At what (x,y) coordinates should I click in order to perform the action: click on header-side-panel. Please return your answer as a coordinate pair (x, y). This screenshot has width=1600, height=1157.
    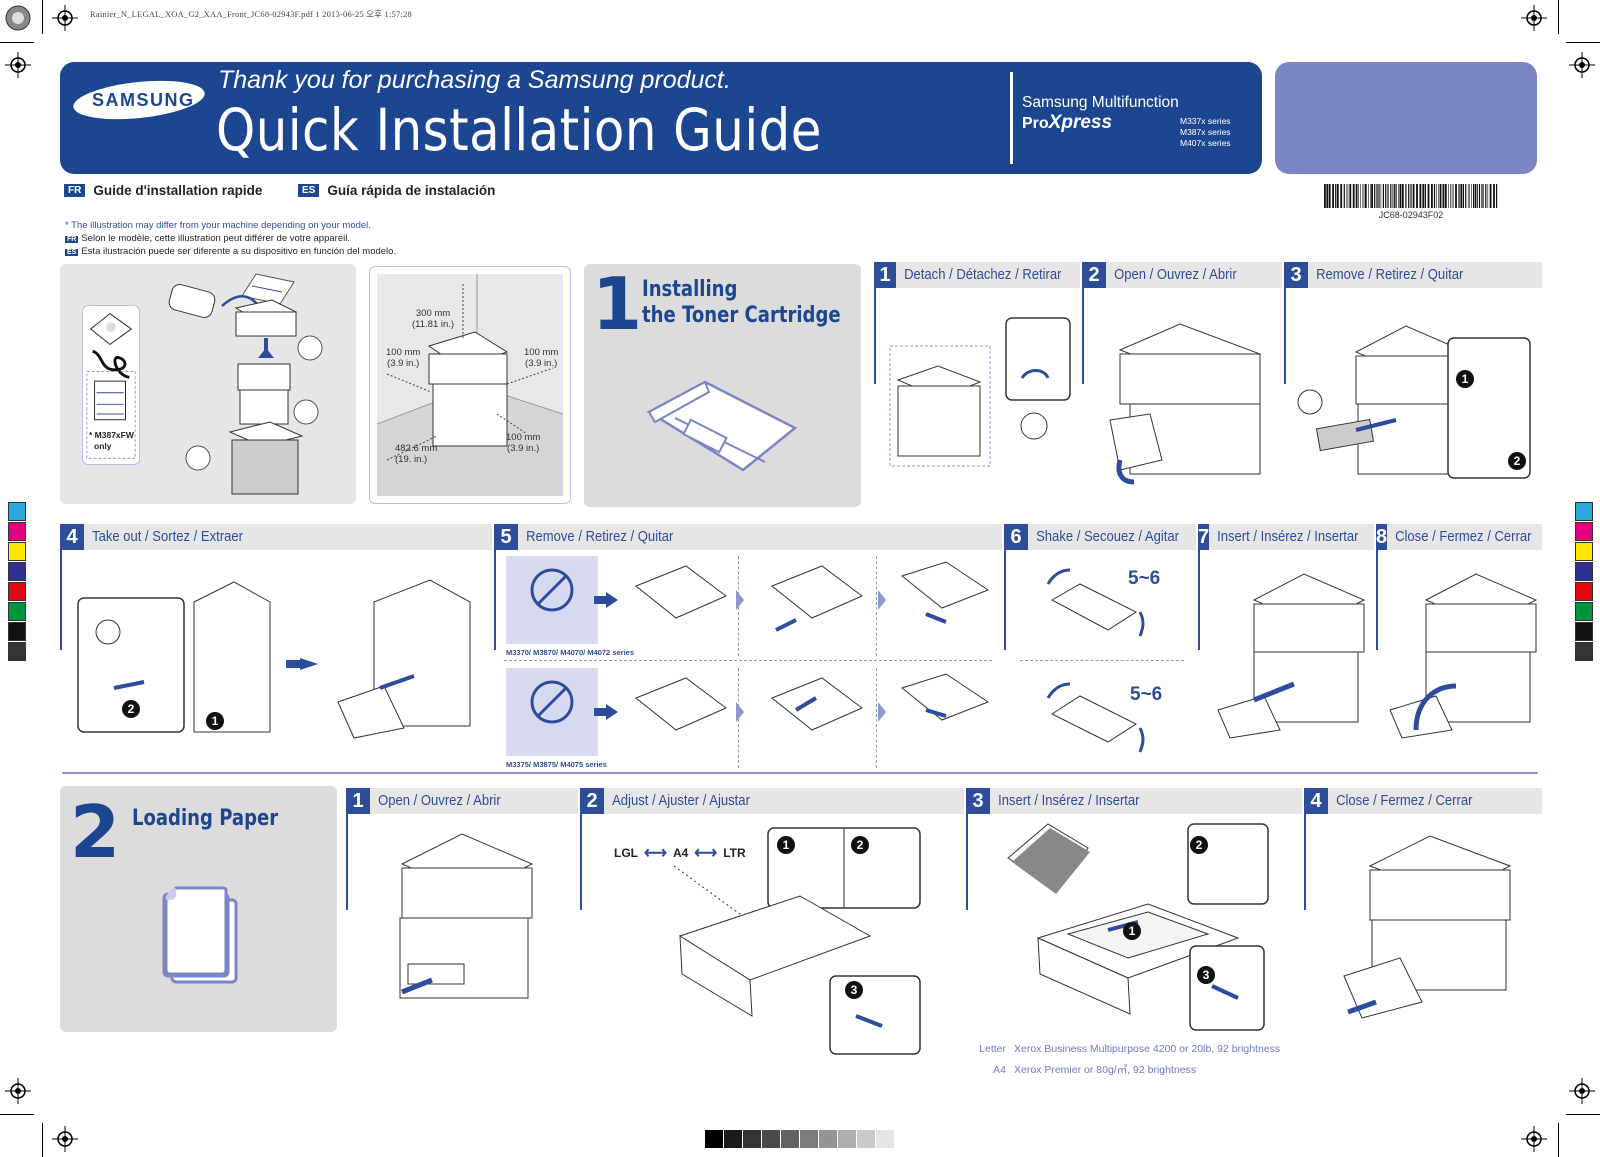
    Looking at the image, I should click on (1406, 118).